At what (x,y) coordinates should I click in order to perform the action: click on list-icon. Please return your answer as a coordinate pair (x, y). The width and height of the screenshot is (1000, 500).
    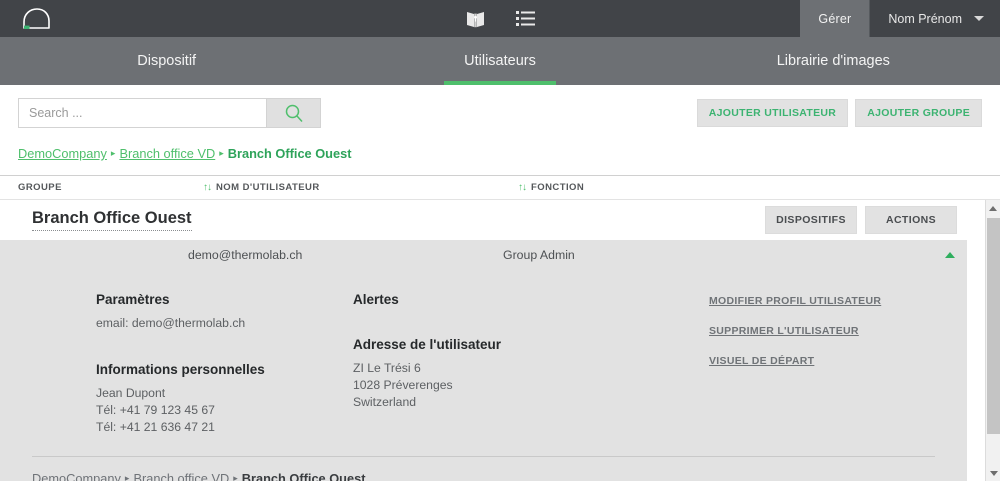
    Looking at the image, I should click on (525, 19).